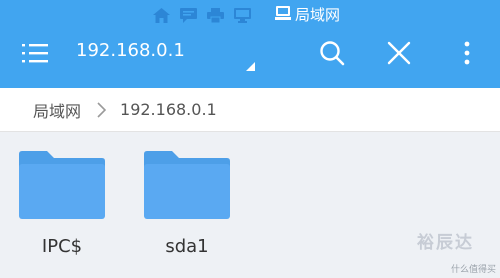 The height and width of the screenshot is (278, 500). What do you see at coordinates (318, 15) in the screenshot?
I see `status-title-text: 局域网` at bounding box center [318, 15].